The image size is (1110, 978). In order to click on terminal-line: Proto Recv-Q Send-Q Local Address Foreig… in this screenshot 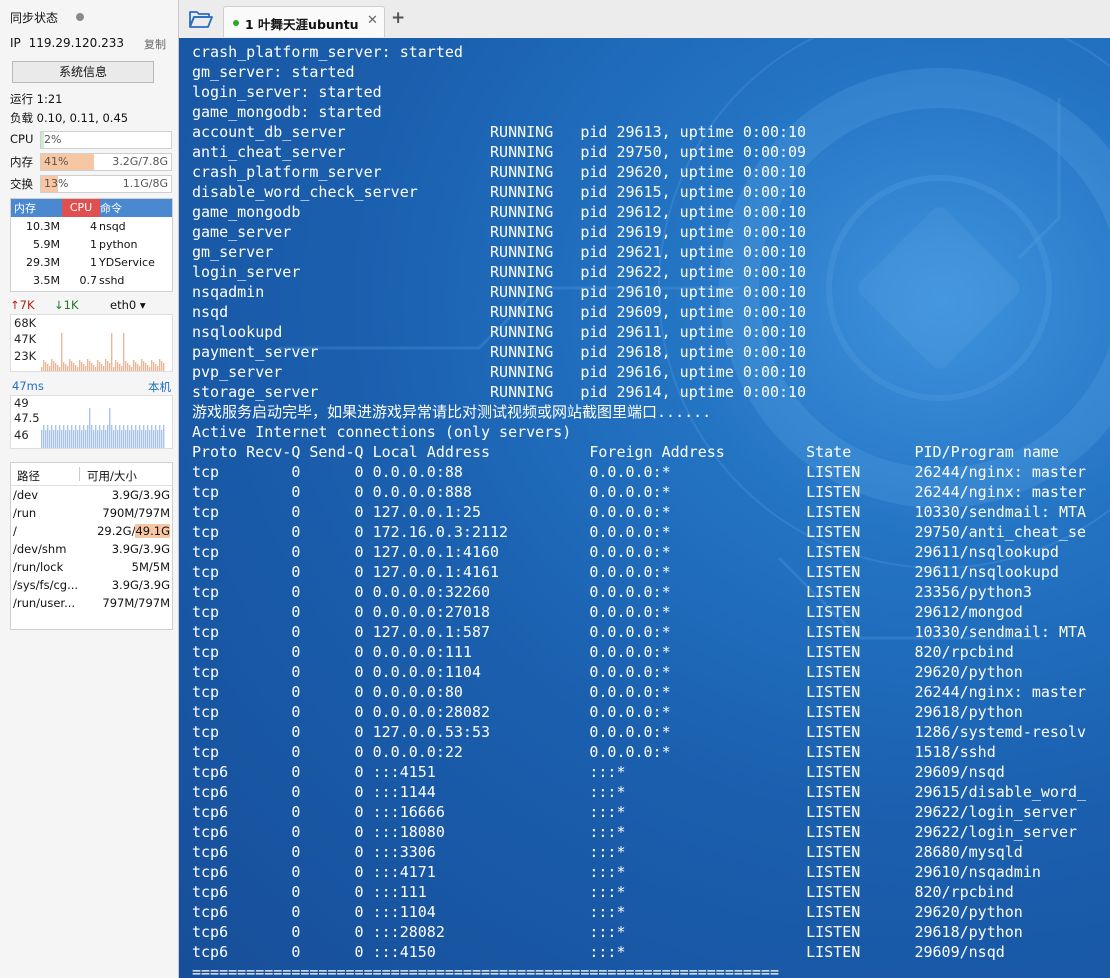, I will do `click(625, 452)`.